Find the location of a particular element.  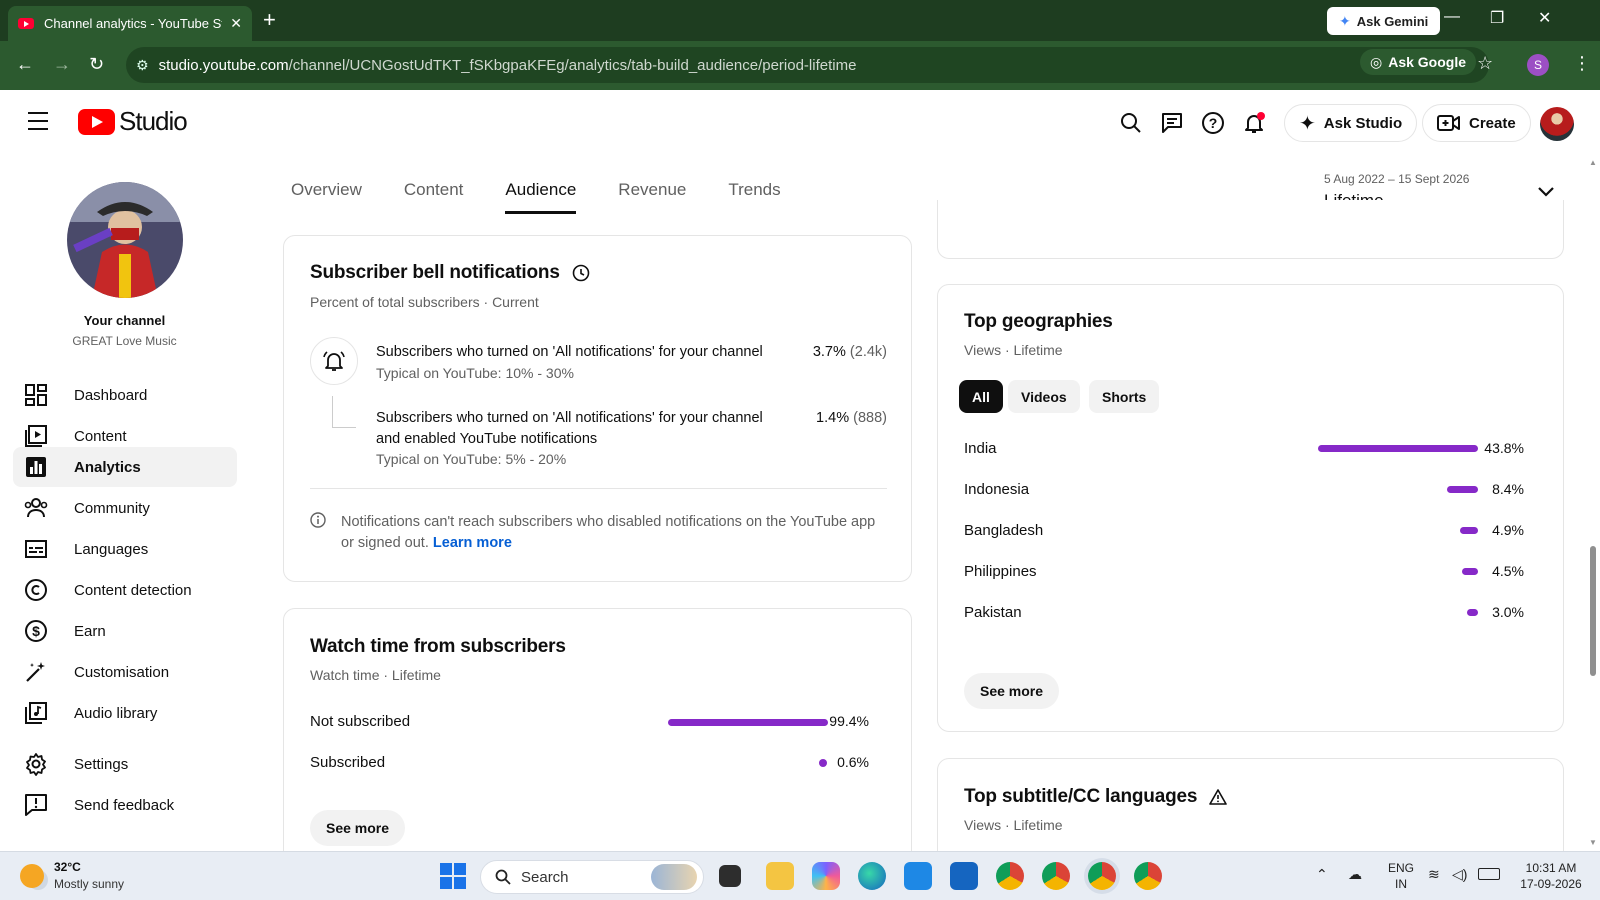

weather-condition: Mostly sunny is located at coordinates (89, 884).